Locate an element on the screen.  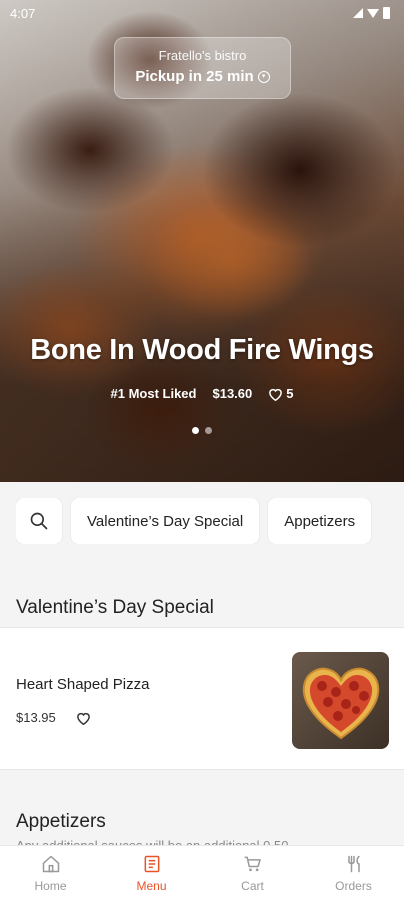
nav-home: Home is located at coordinates (51, 873).